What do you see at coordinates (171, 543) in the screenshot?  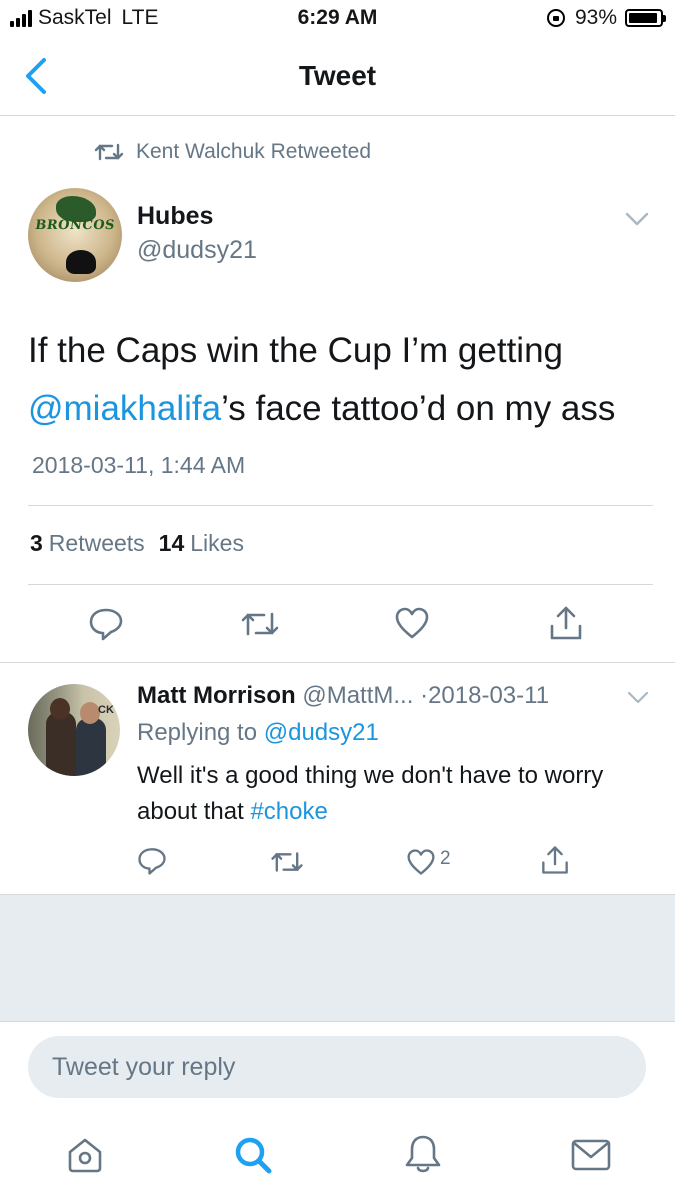 I see `likes-count: 14` at bounding box center [171, 543].